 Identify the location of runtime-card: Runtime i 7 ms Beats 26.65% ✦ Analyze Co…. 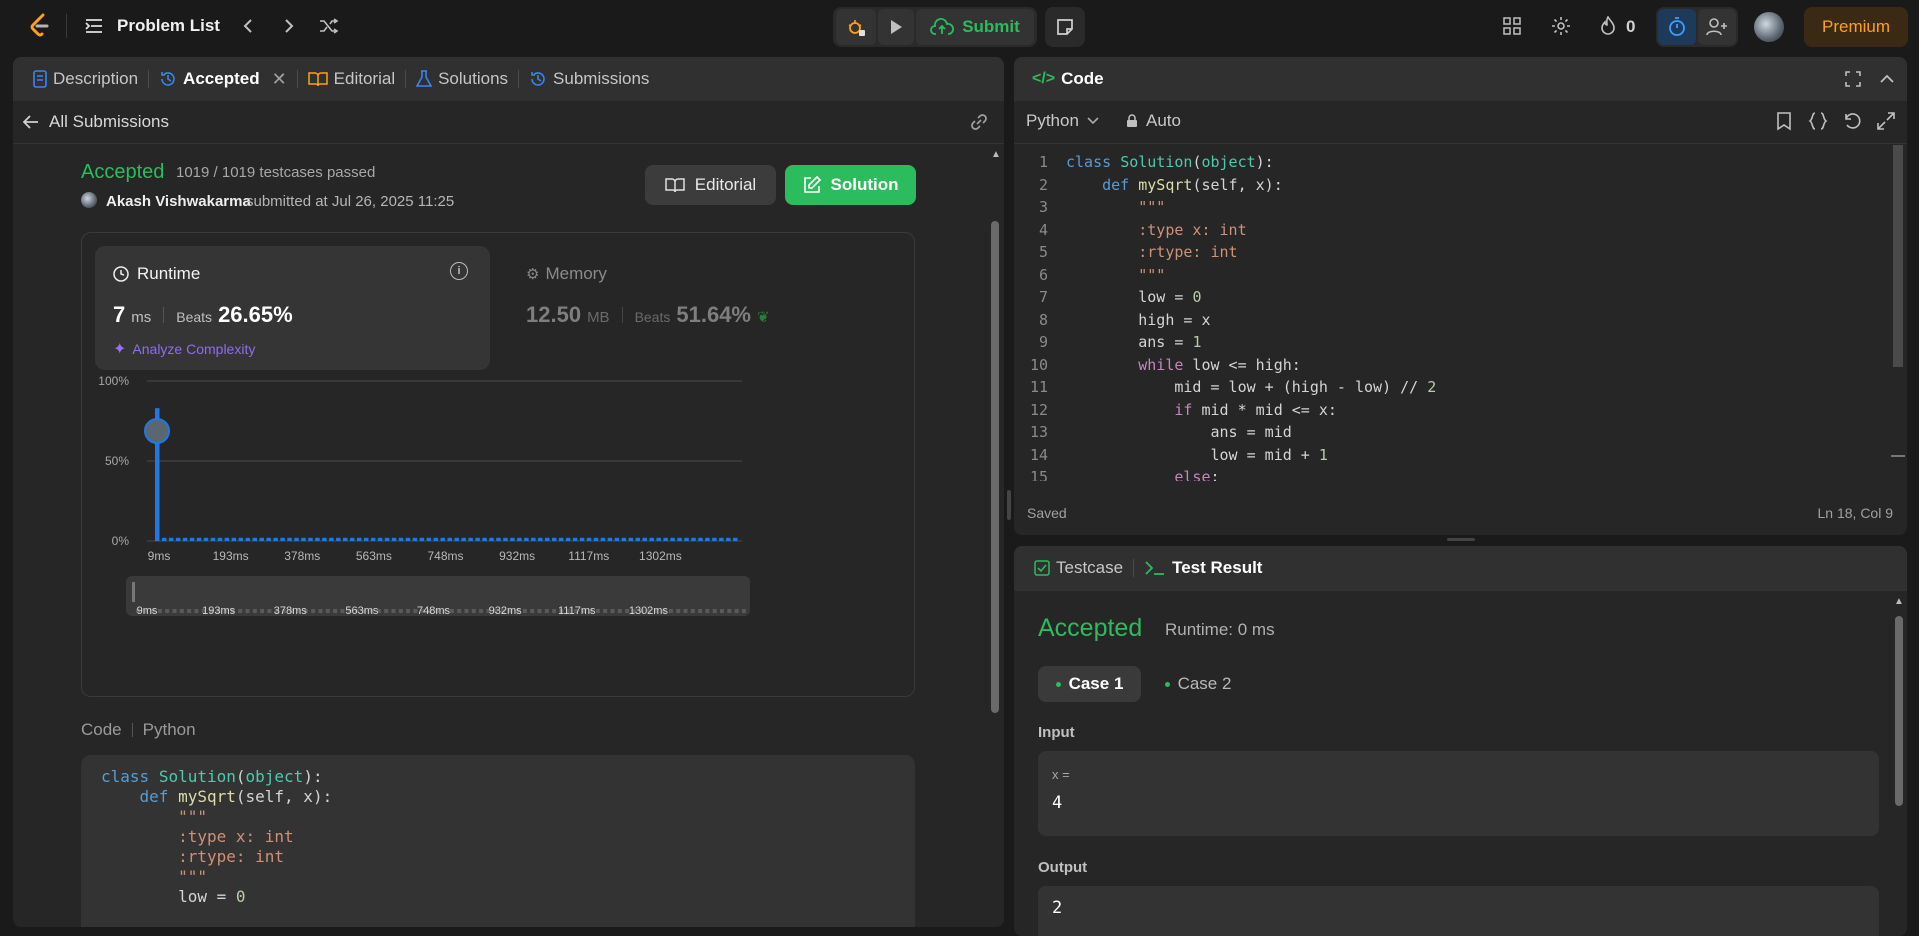
(292, 308).